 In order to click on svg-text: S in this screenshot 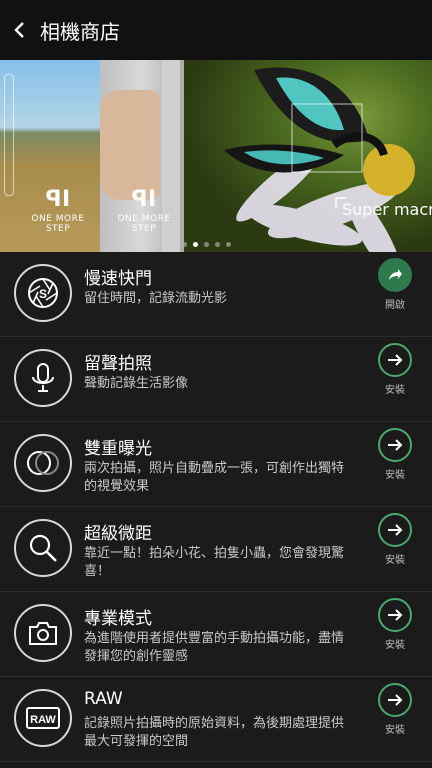, I will do `click(43, 294)`.